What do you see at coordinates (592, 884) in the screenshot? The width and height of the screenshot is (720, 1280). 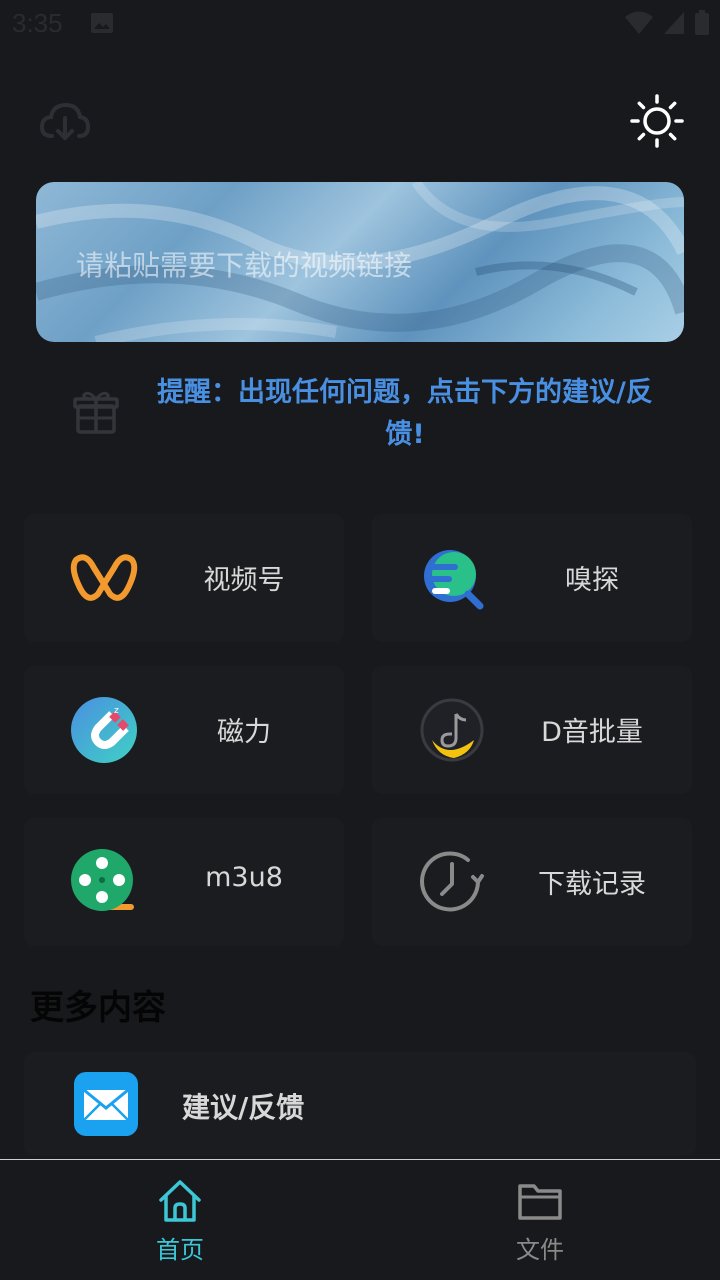 I see `feature-label: 下载记录` at bounding box center [592, 884].